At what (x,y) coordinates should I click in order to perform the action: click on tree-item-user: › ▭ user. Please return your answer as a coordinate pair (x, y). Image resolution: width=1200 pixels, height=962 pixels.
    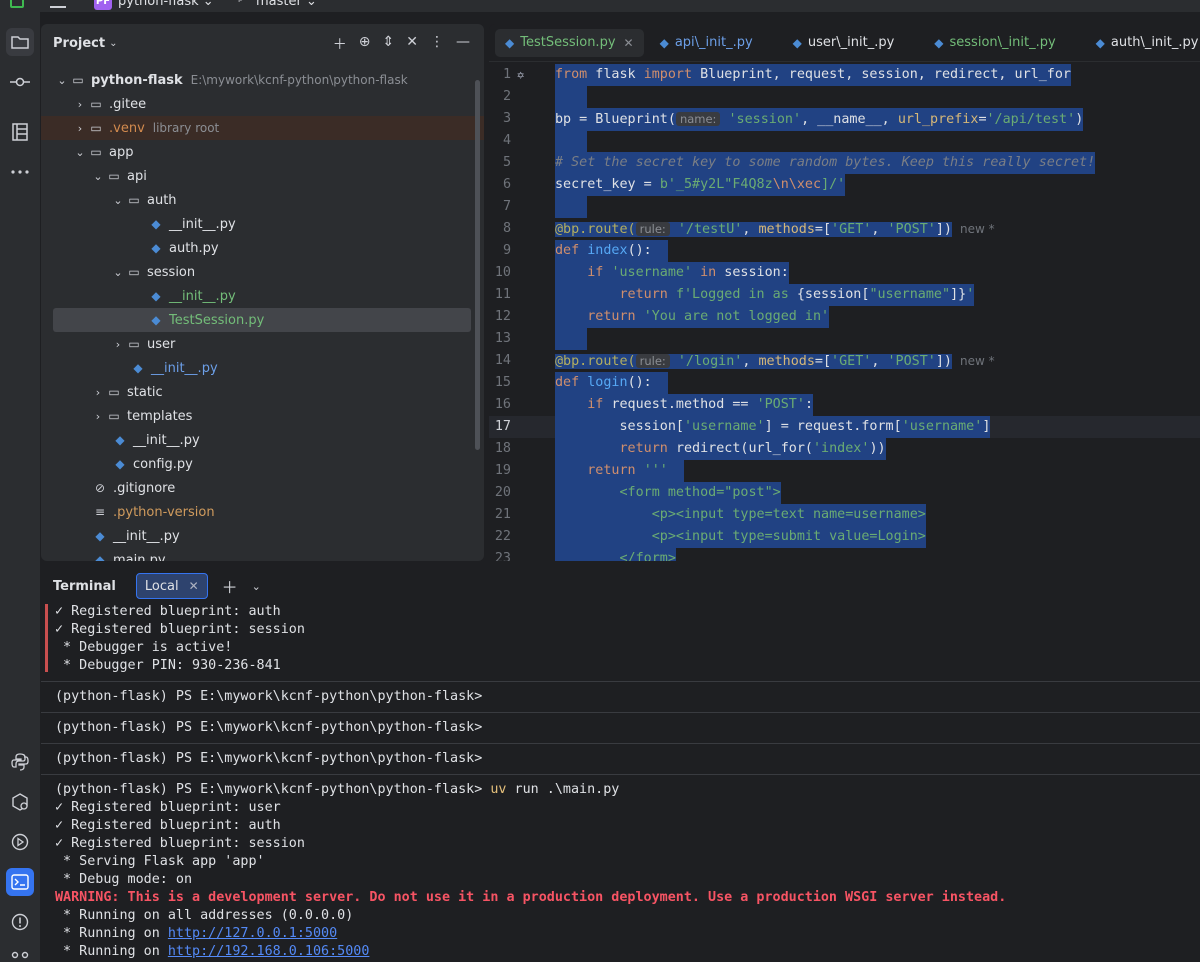
    Looking at the image, I should click on (262, 344).